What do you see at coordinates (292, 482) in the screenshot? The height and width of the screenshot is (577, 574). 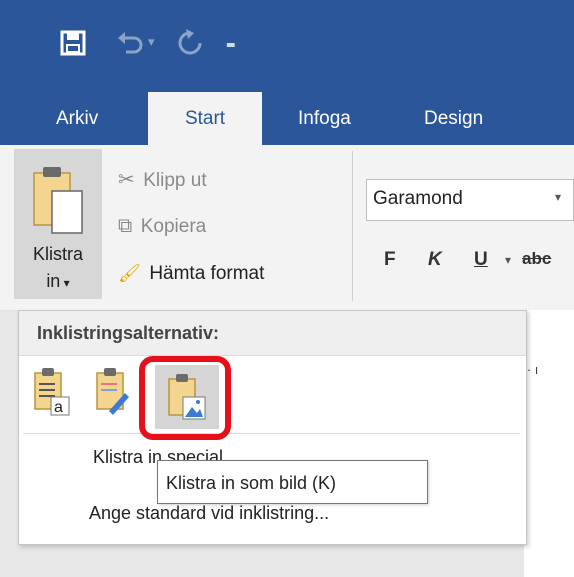 I see `paste-as-picture-tooltip: Klistra in som bild (K)` at bounding box center [292, 482].